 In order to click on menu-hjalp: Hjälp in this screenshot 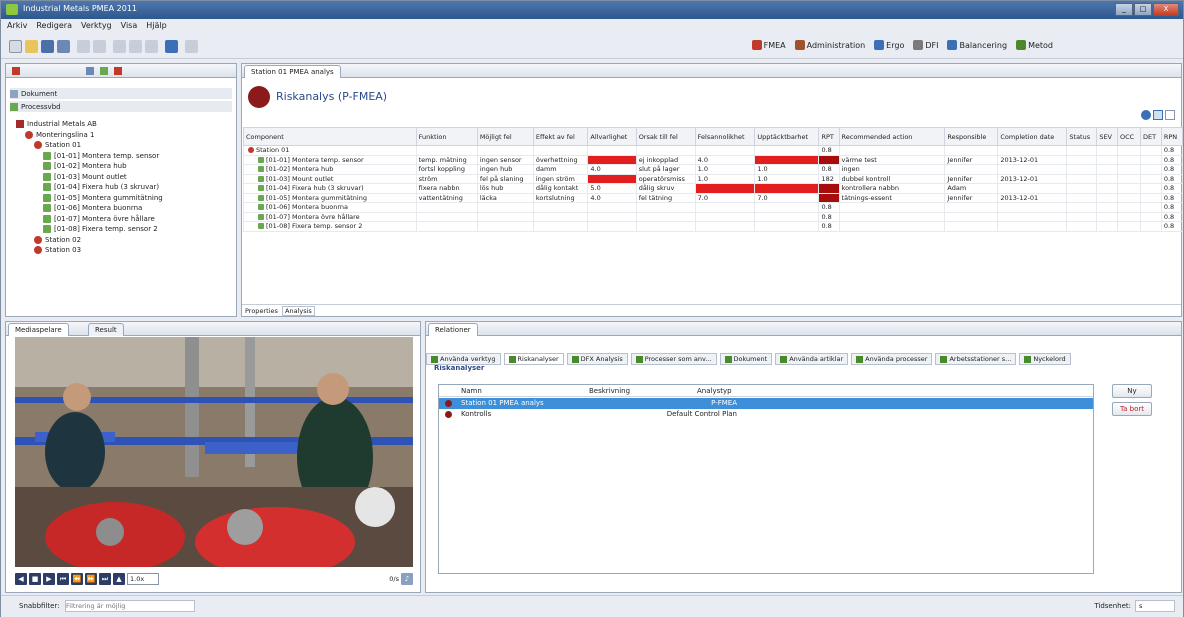, I will do `click(156, 27)`.